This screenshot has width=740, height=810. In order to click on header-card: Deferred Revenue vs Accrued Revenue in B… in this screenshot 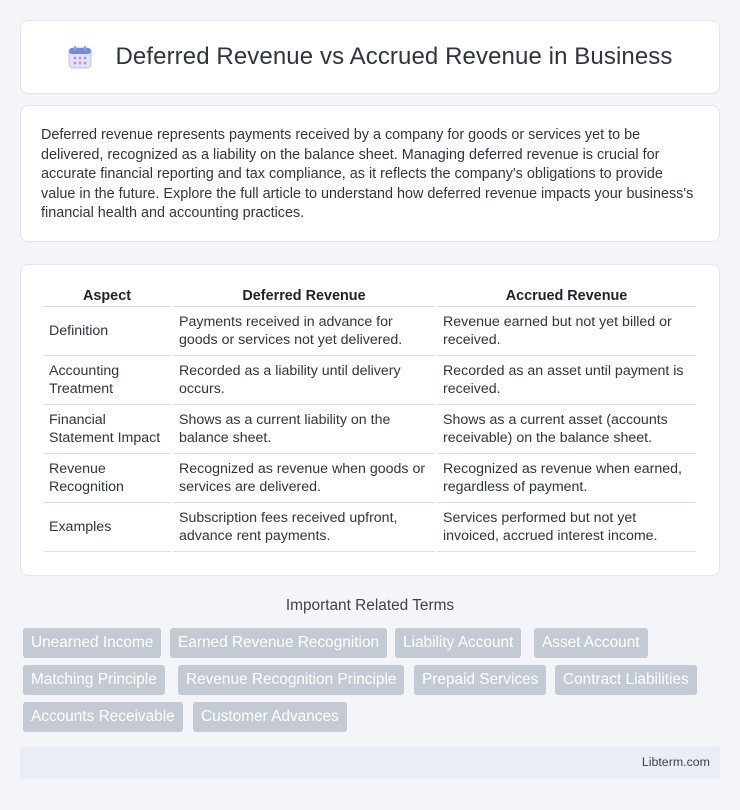, I will do `click(370, 57)`.